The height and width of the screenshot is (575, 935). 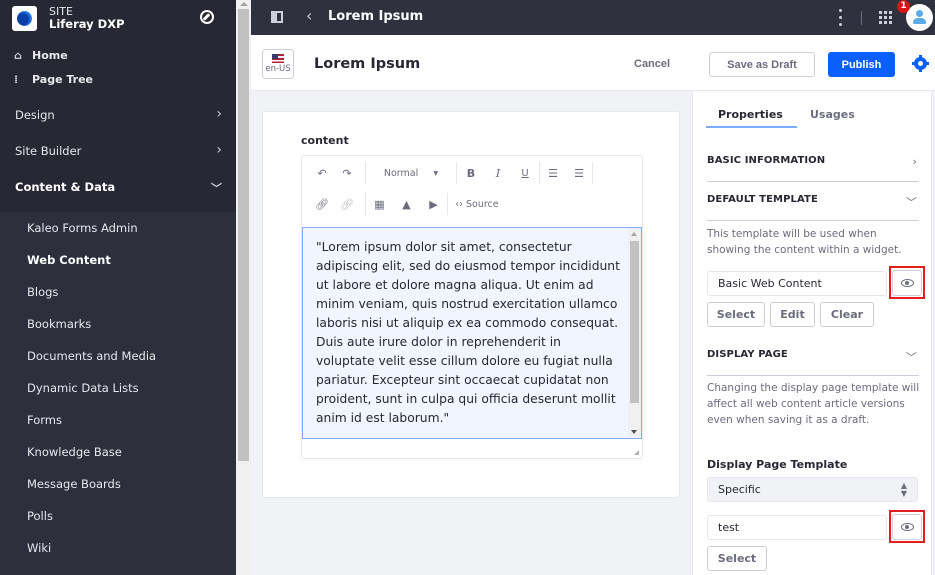 I want to click on publish-button: Publish, so click(x=861, y=64).